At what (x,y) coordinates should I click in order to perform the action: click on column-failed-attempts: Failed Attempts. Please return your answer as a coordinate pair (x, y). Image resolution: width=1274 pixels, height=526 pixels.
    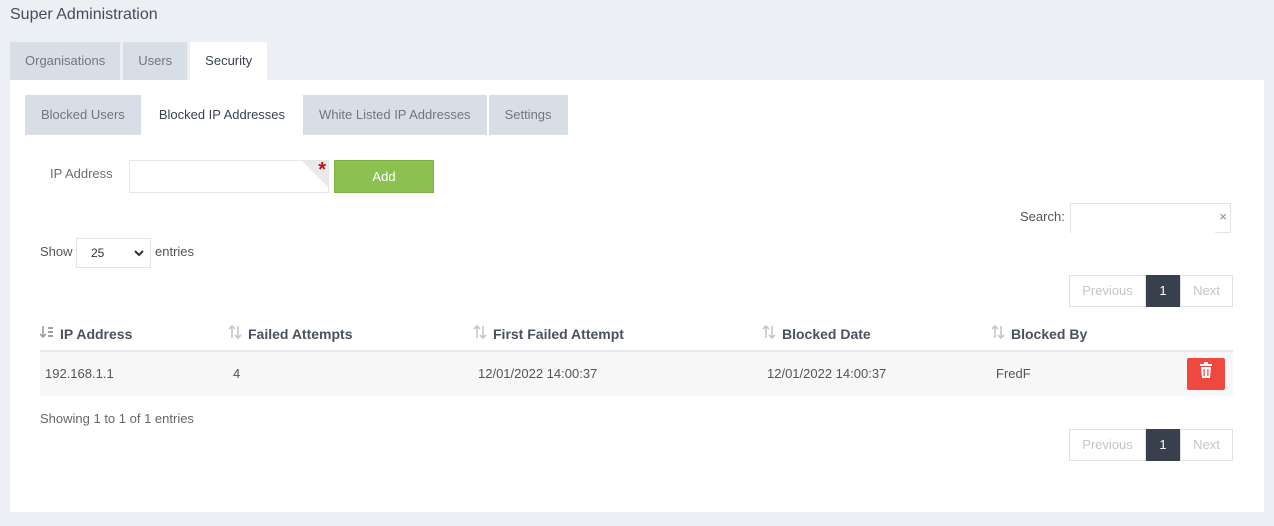
    Looking at the image, I should click on (350, 334).